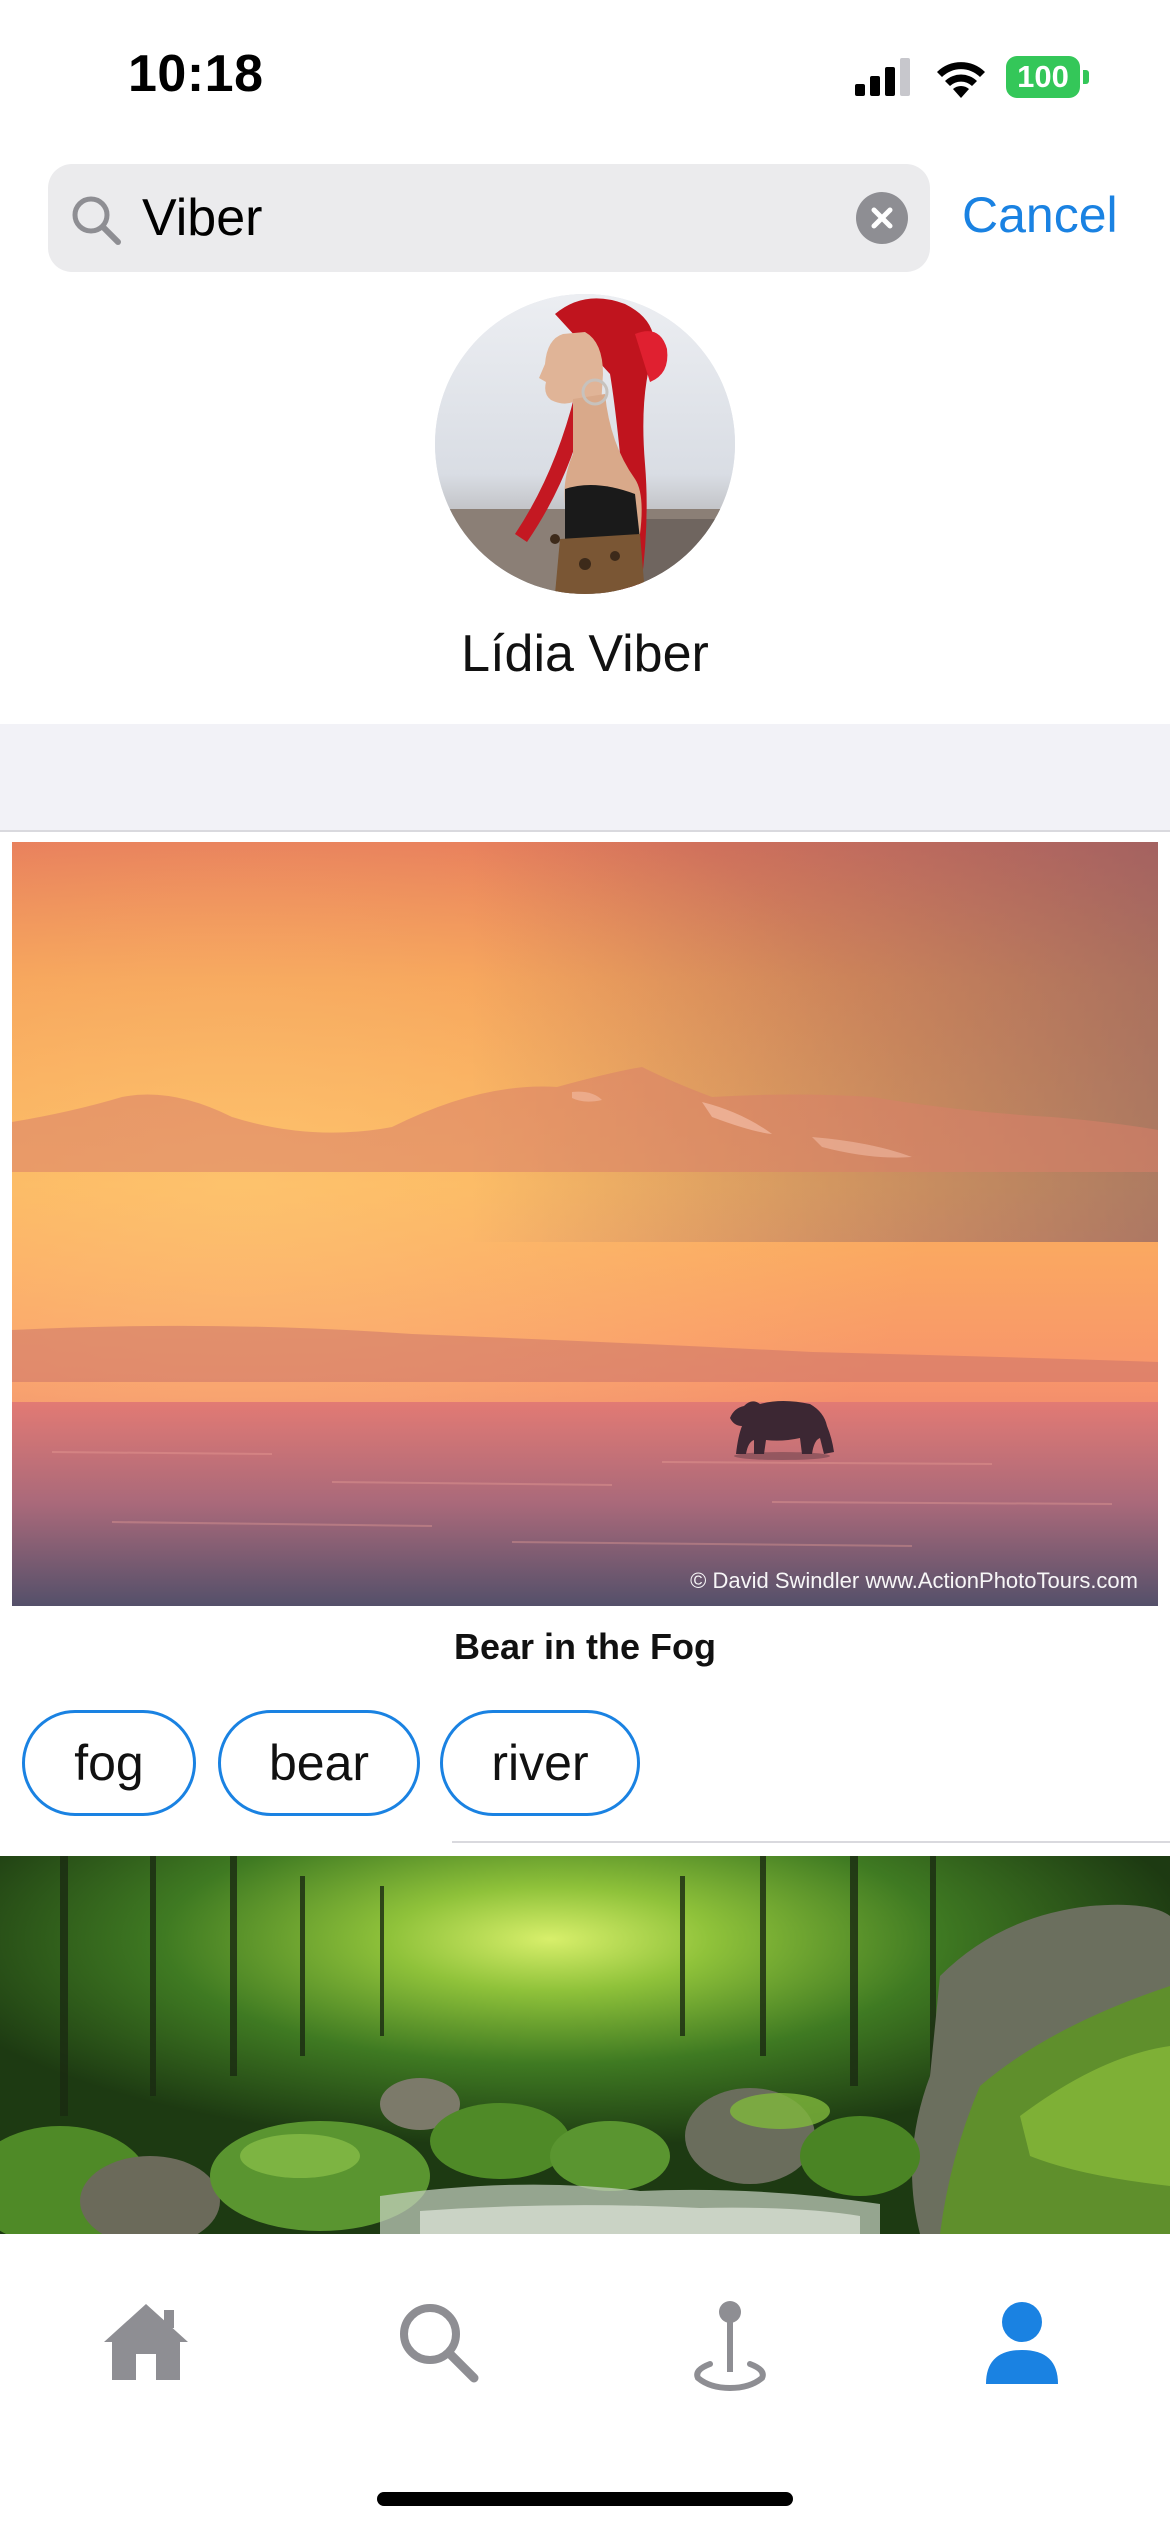 This screenshot has height=2532, width=1170. Describe the element at coordinates (961, 80) in the screenshot. I see `wifi-icon` at that location.